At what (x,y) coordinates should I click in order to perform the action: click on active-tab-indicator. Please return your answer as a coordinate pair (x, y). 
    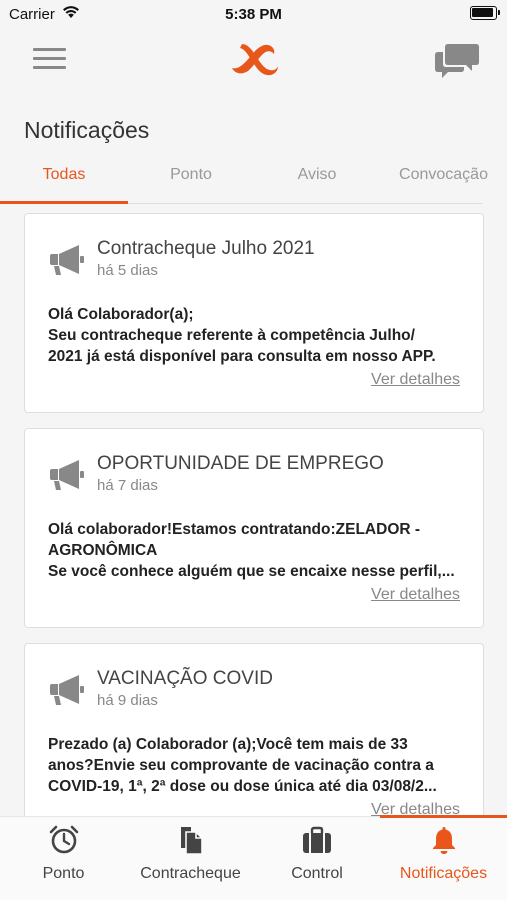
    Looking at the image, I should click on (64, 202).